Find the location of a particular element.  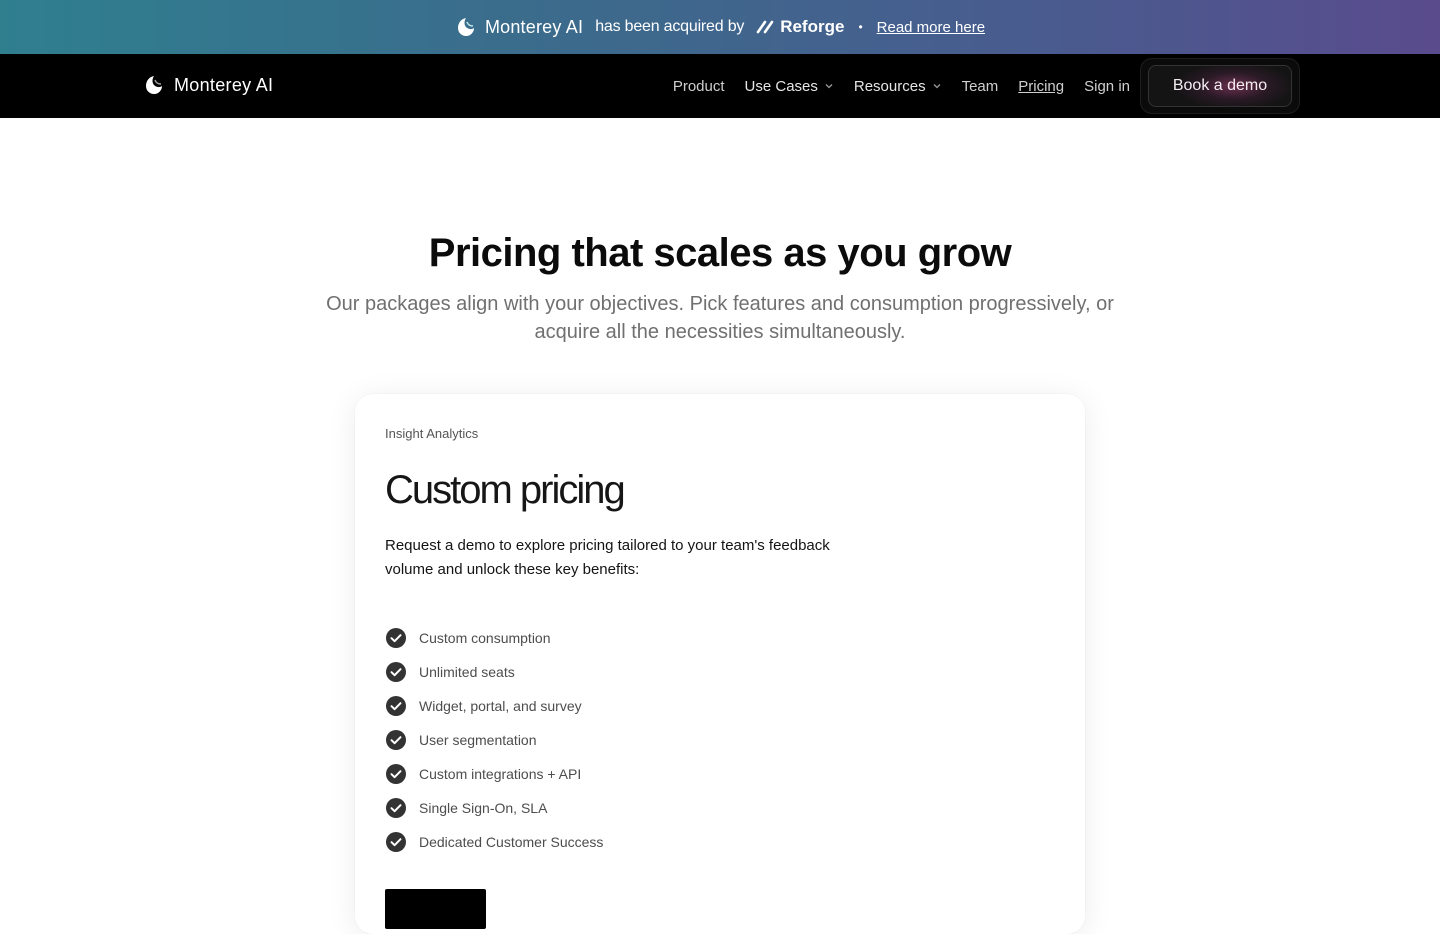

nav-link-product: Product is located at coordinates (699, 86).